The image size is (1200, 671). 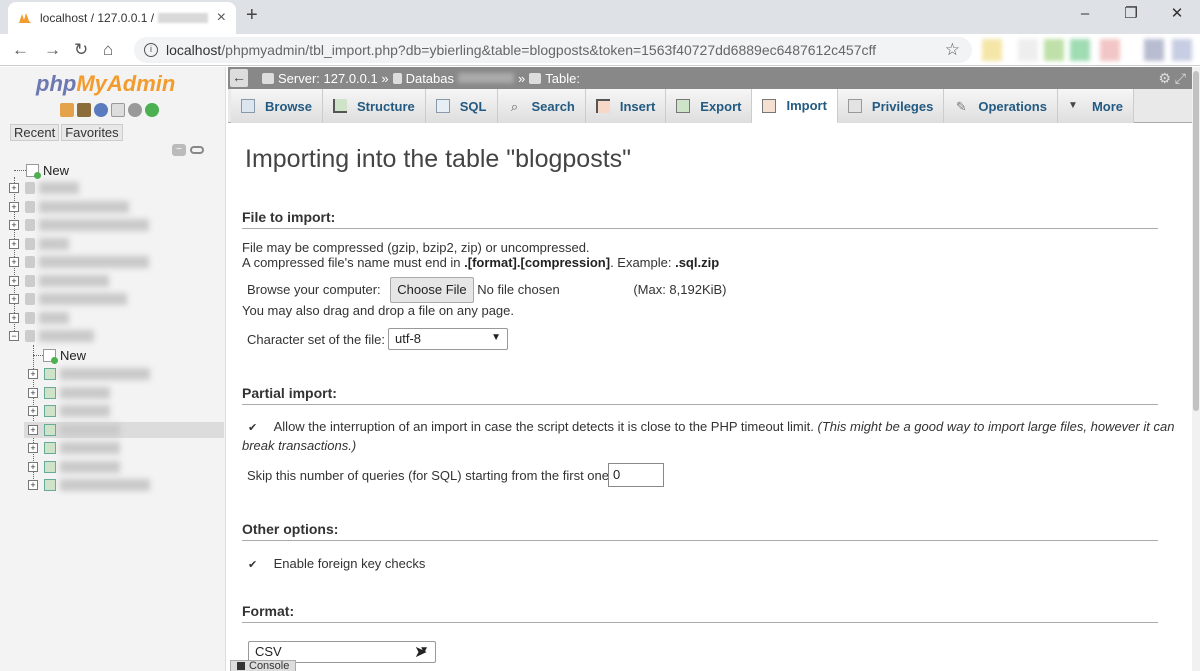 I want to click on tree-new-database: New, so click(x=41, y=170).